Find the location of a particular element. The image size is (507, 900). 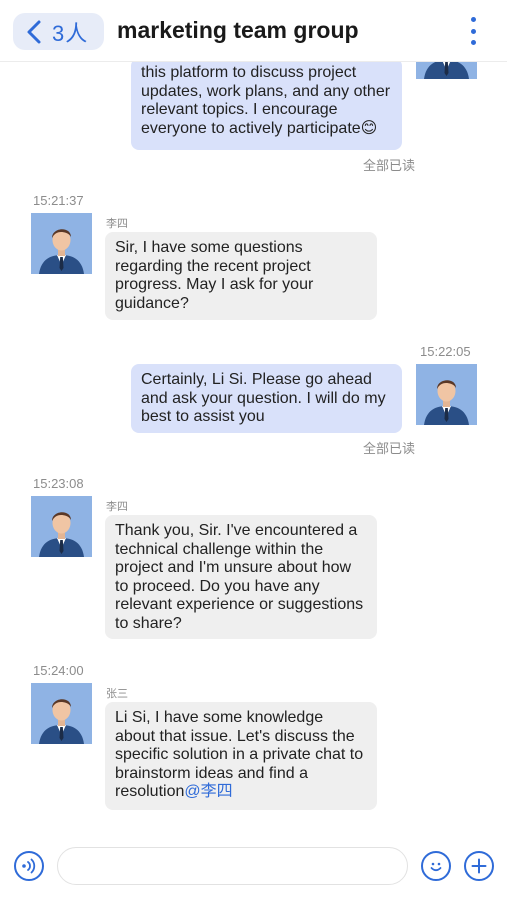

message-timestamp: 15:23:08 is located at coordinates (58, 483).